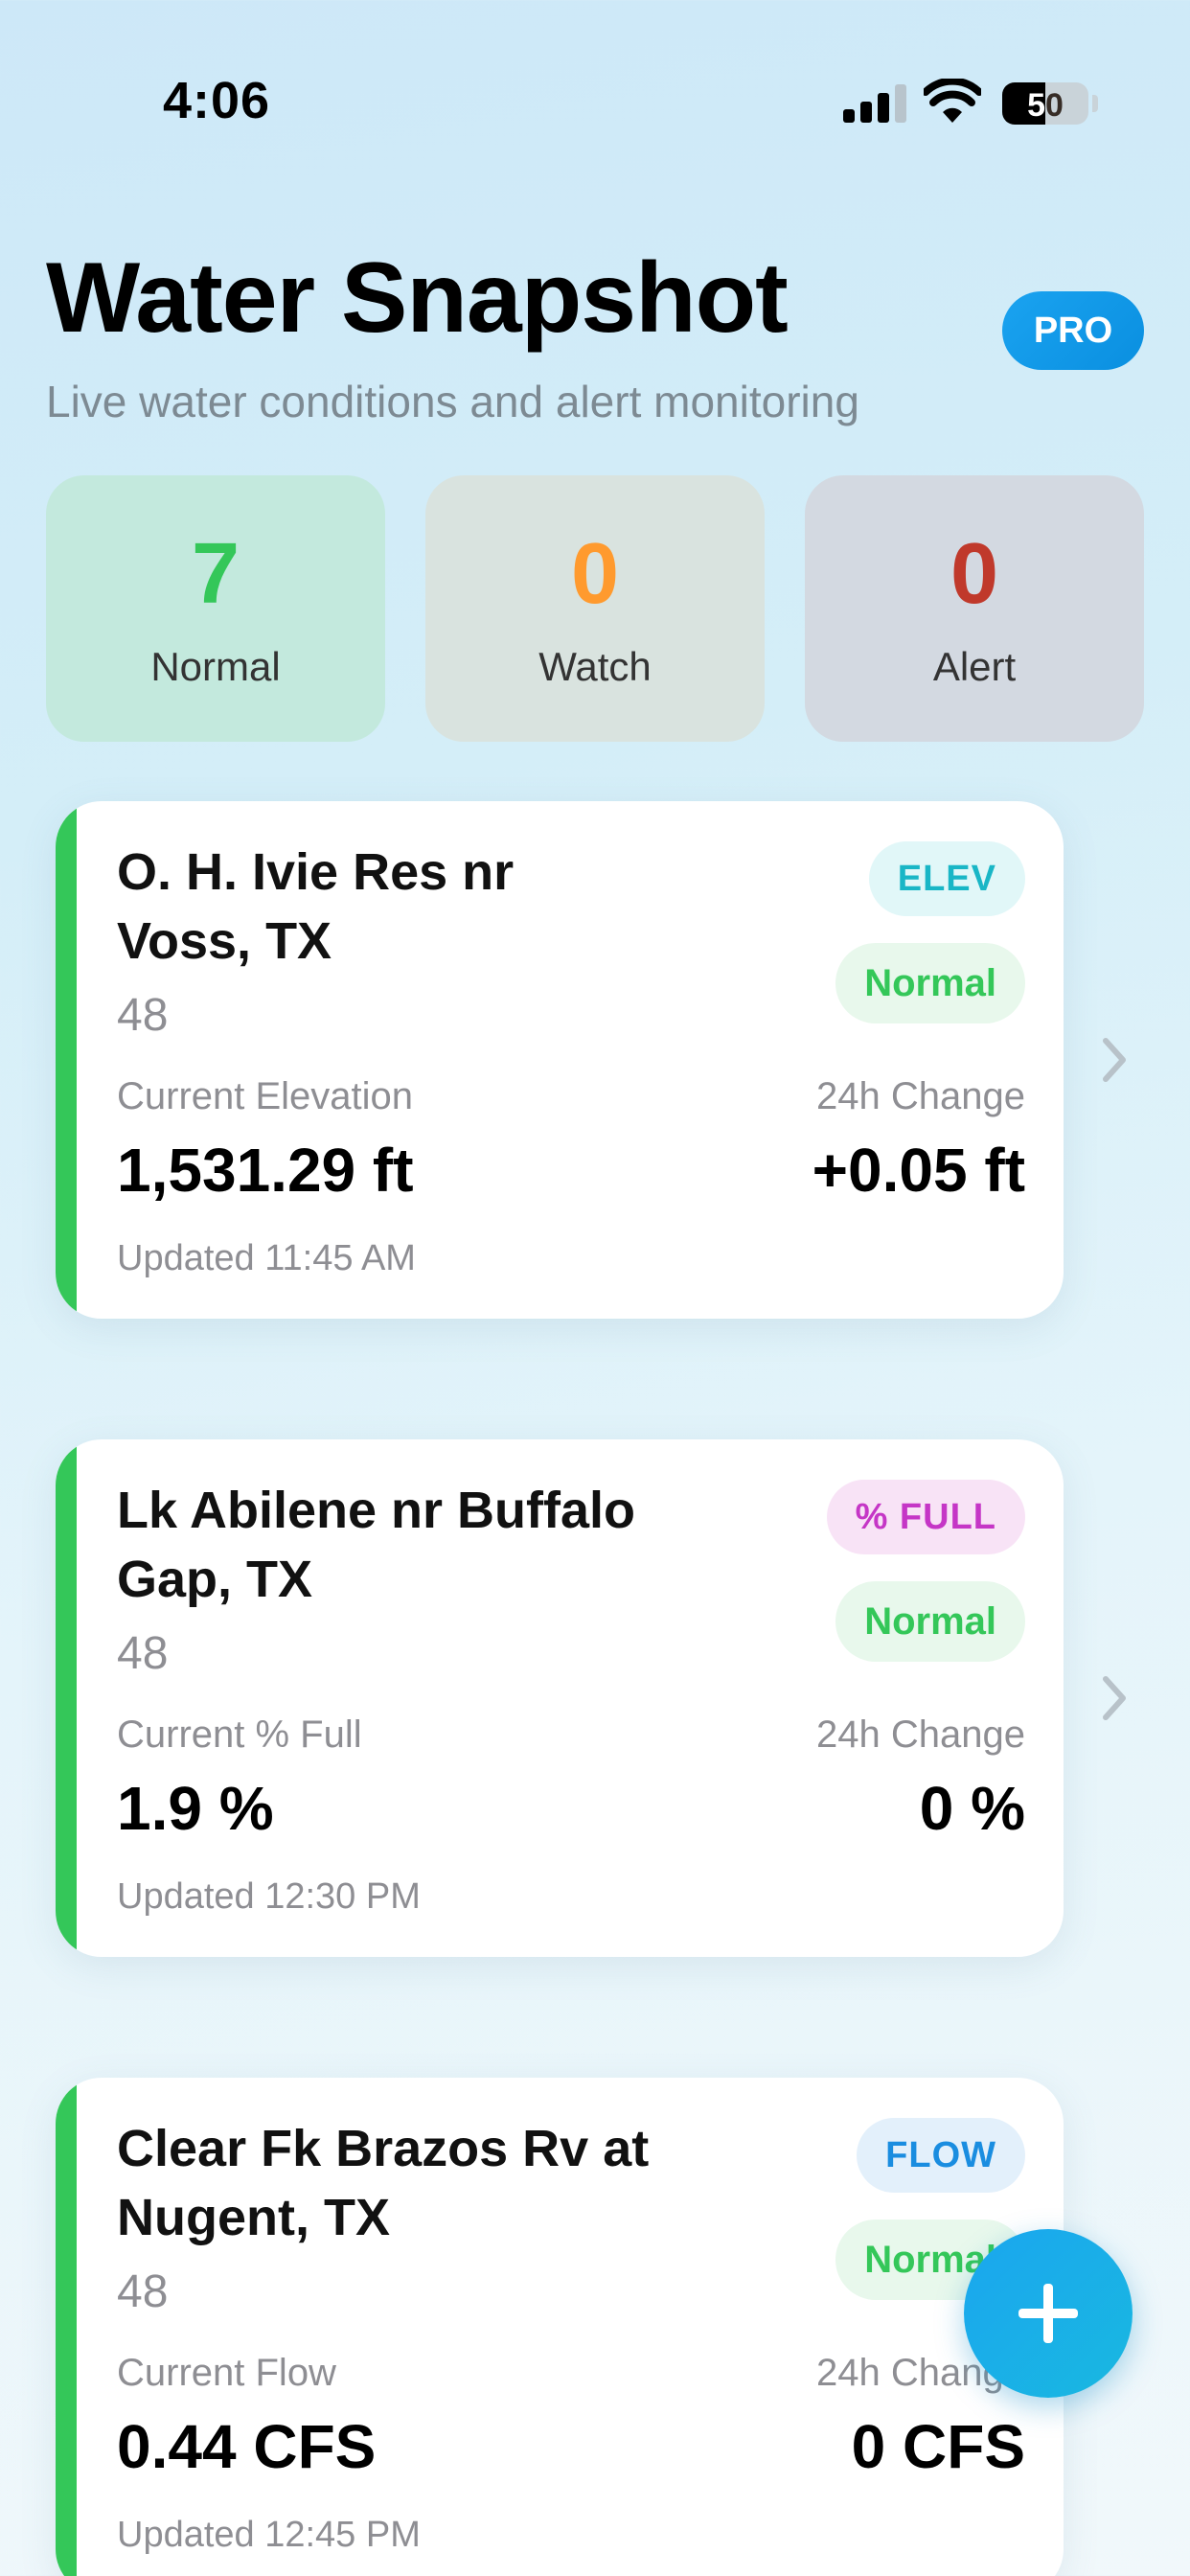  I want to click on updated-time: Updated 12:45 PM, so click(269, 2535).